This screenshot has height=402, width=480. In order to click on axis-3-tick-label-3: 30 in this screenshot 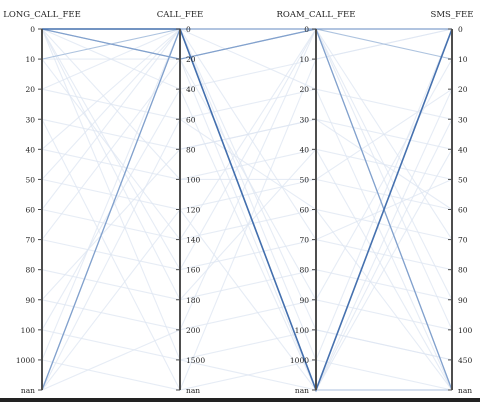, I will do `click(463, 119)`.